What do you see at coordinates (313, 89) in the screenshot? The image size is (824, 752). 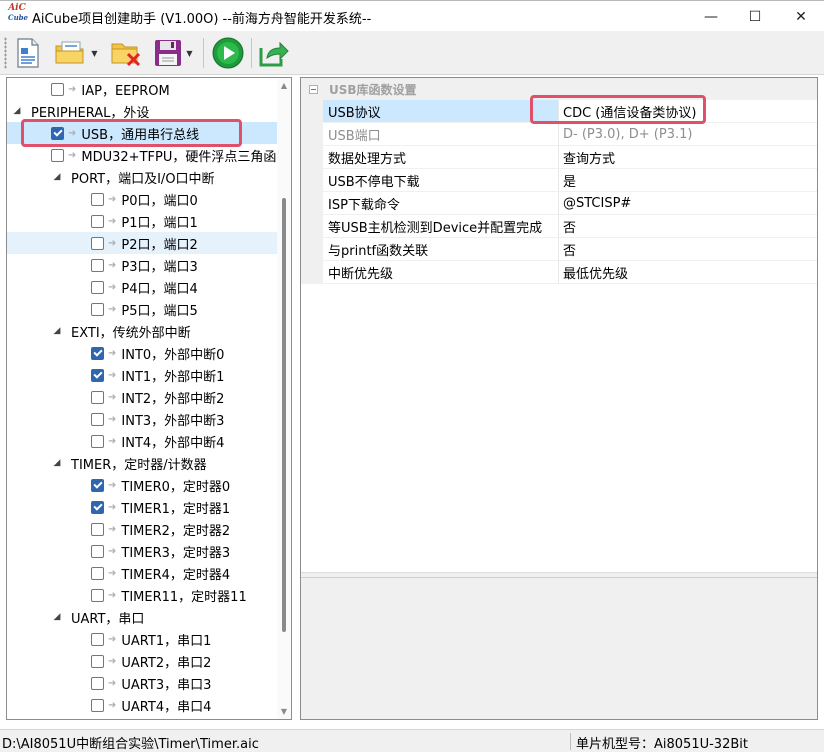 I see `collapse-icon` at bounding box center [313, 89].